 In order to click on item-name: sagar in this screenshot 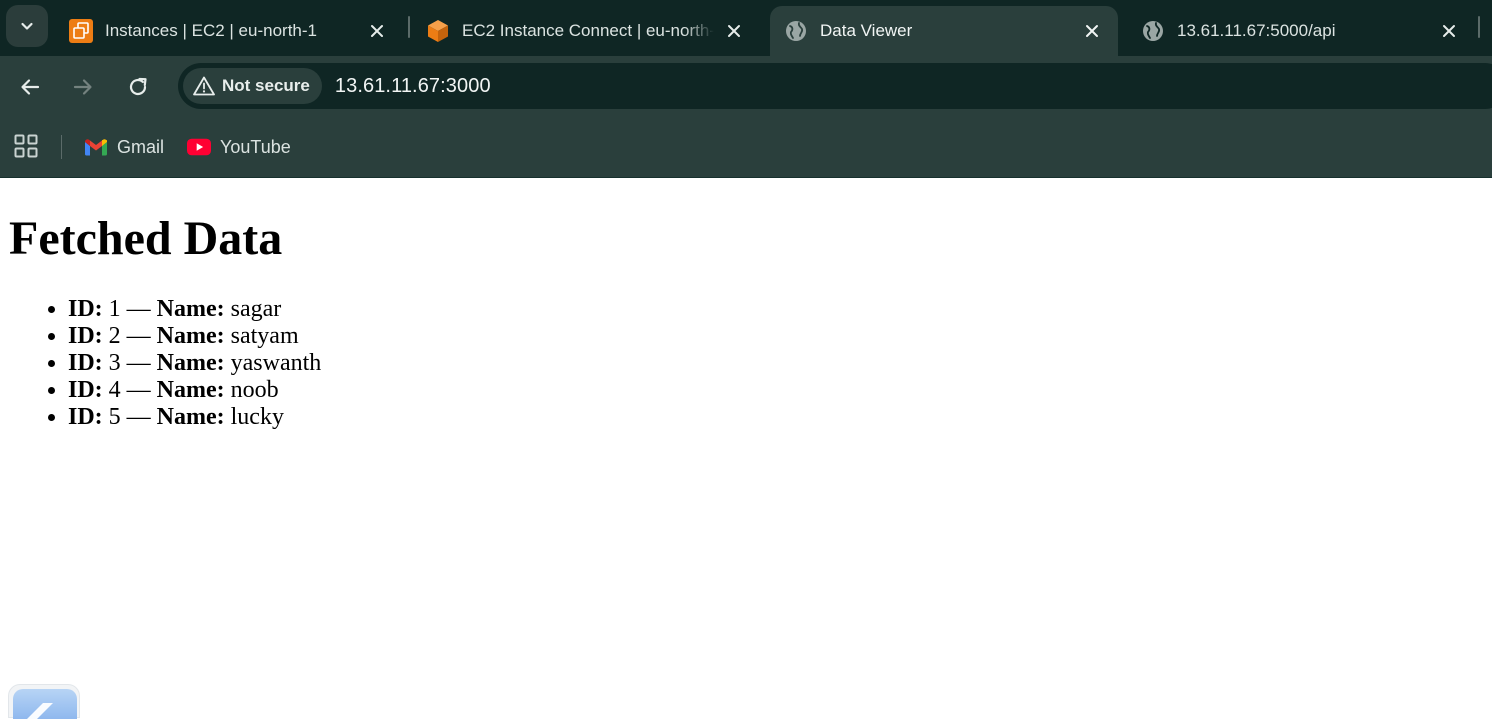, I will do `click(256, 309)`.